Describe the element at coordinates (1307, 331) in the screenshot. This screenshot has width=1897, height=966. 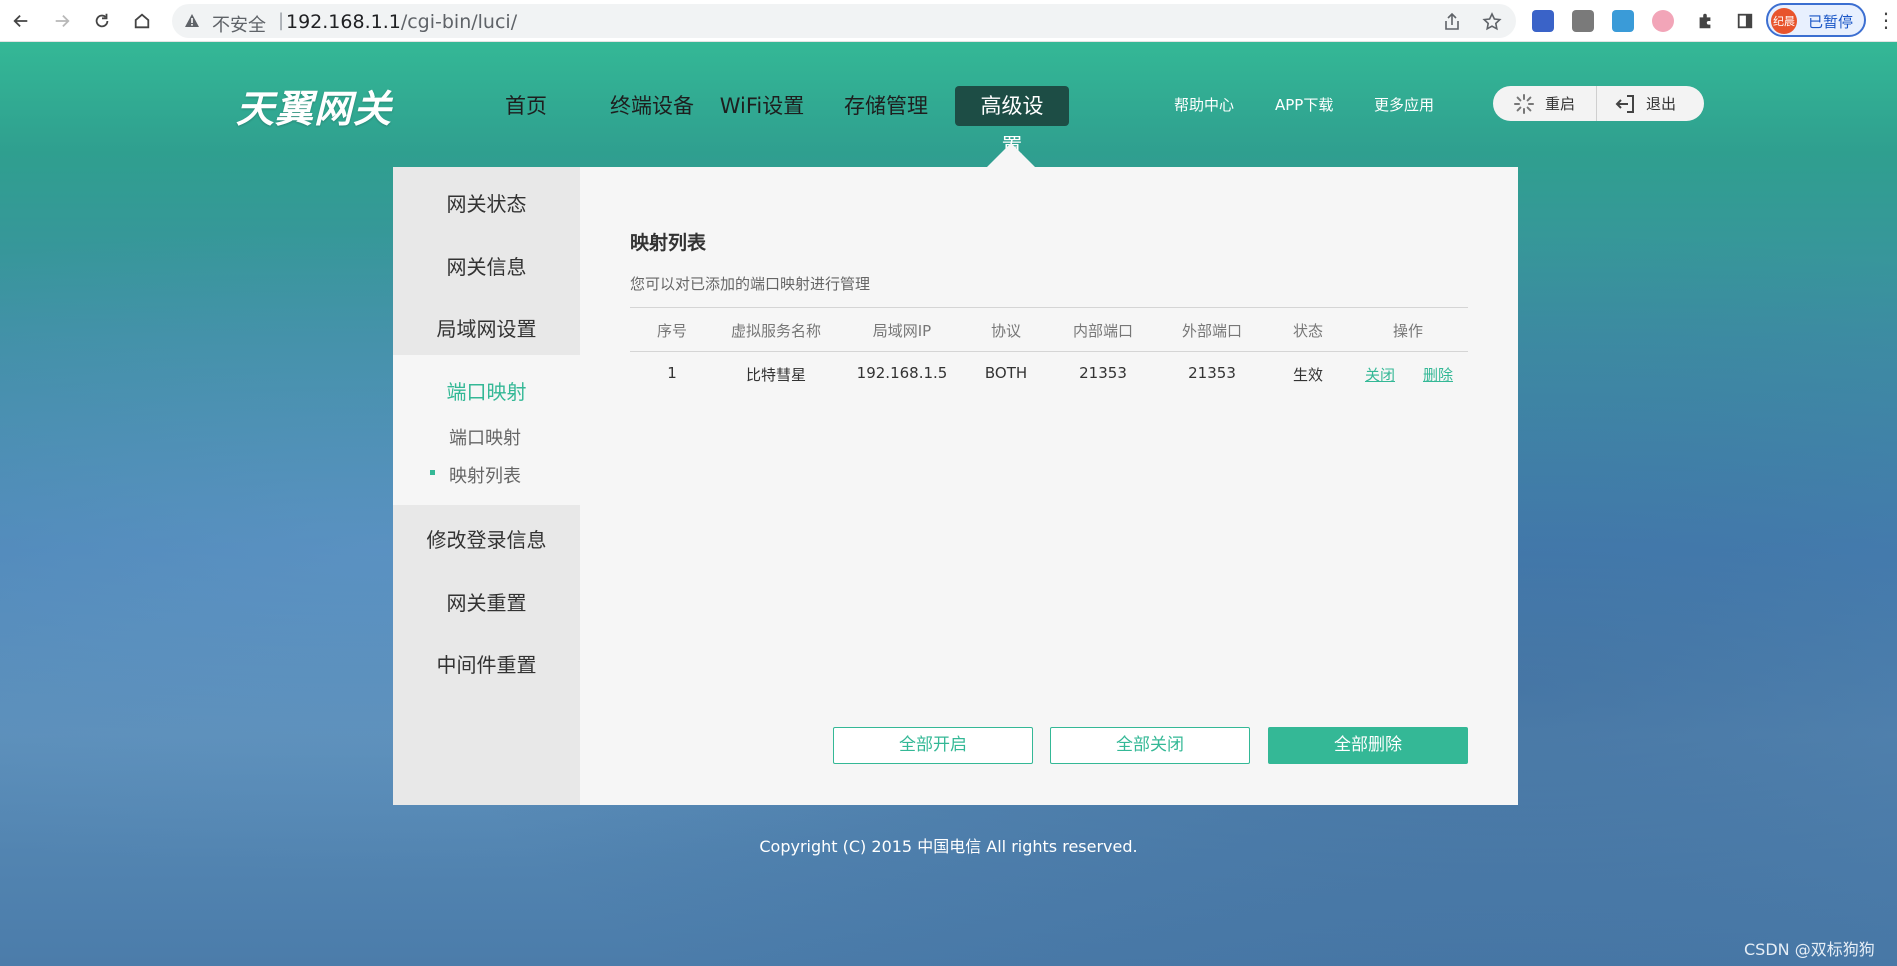
I see `column-header-status: 状态` at that location.